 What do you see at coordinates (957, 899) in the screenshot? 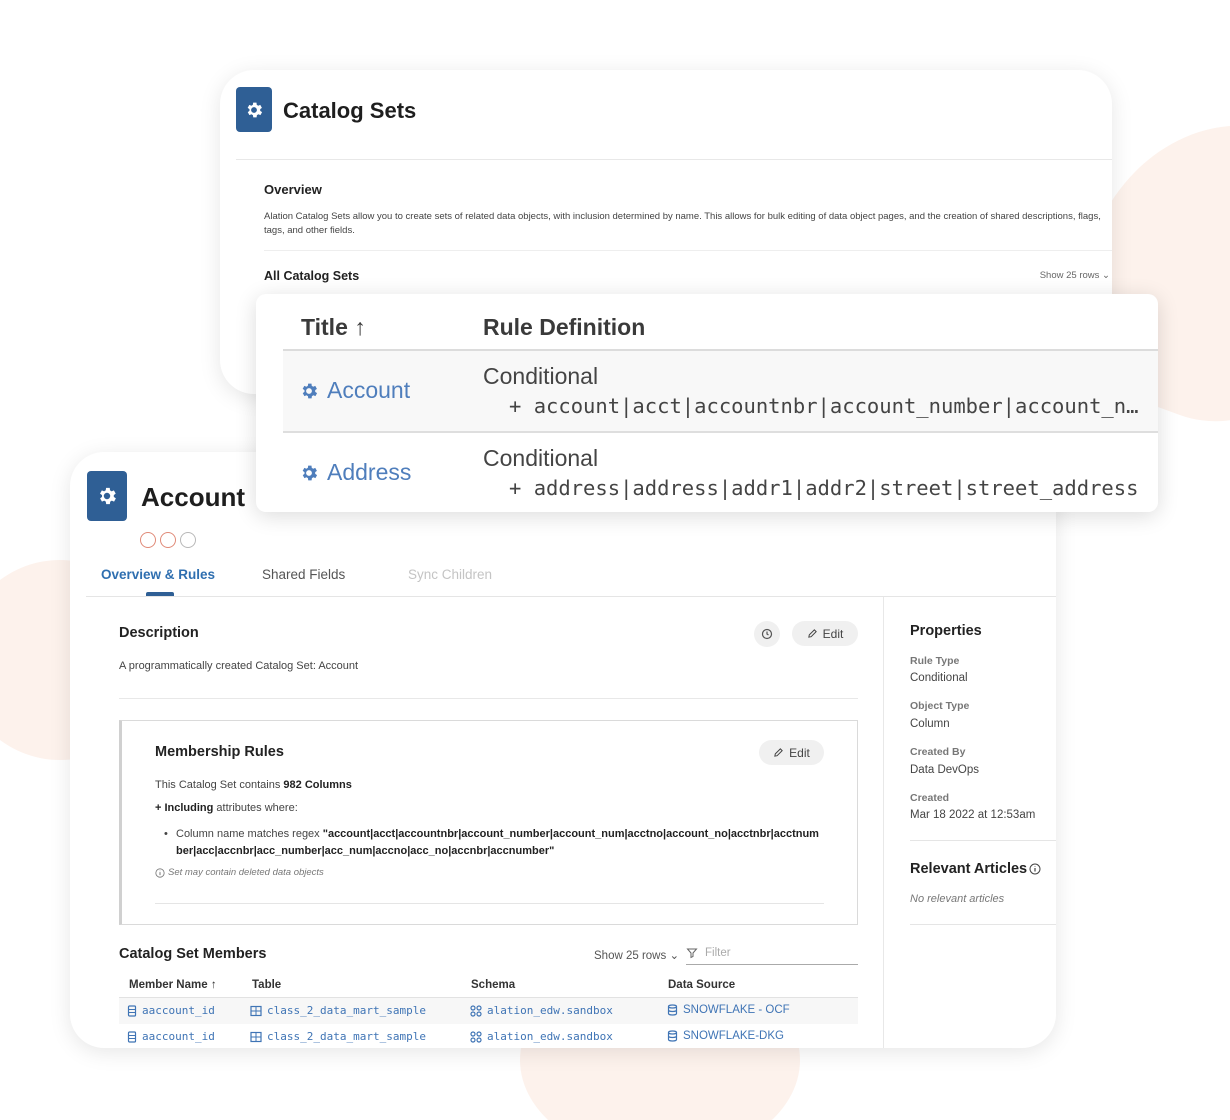
I see `no-articles-text: No relevant articles` at bounding box center [957, 899].